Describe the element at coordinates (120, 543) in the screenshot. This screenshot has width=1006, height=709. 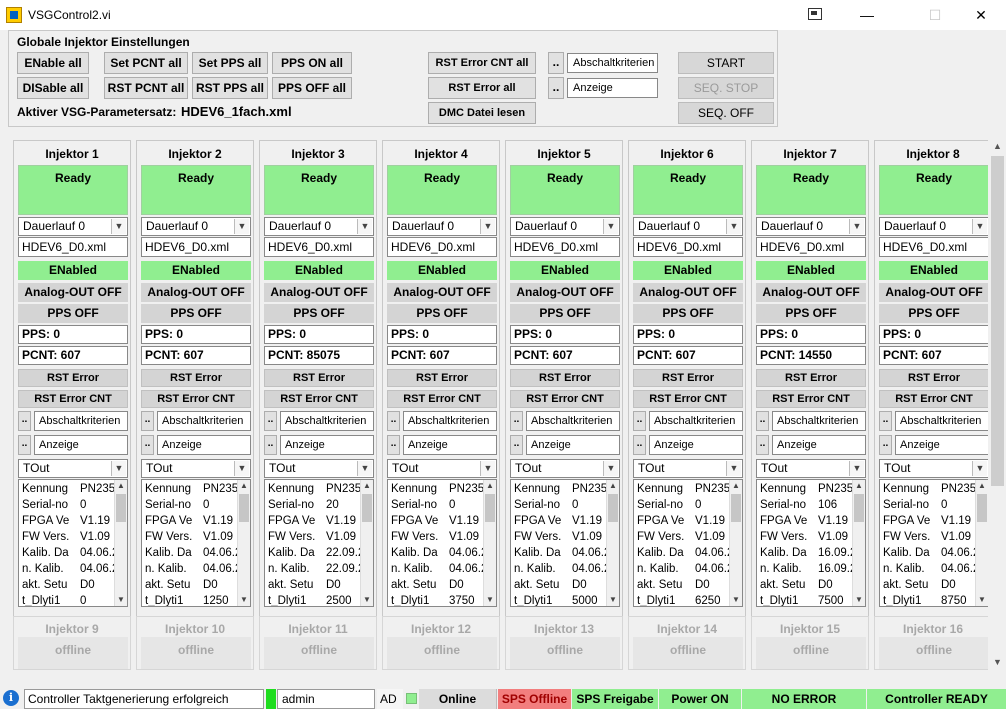
I see `info-list-scrollbar: ▲ ▼` at that location.